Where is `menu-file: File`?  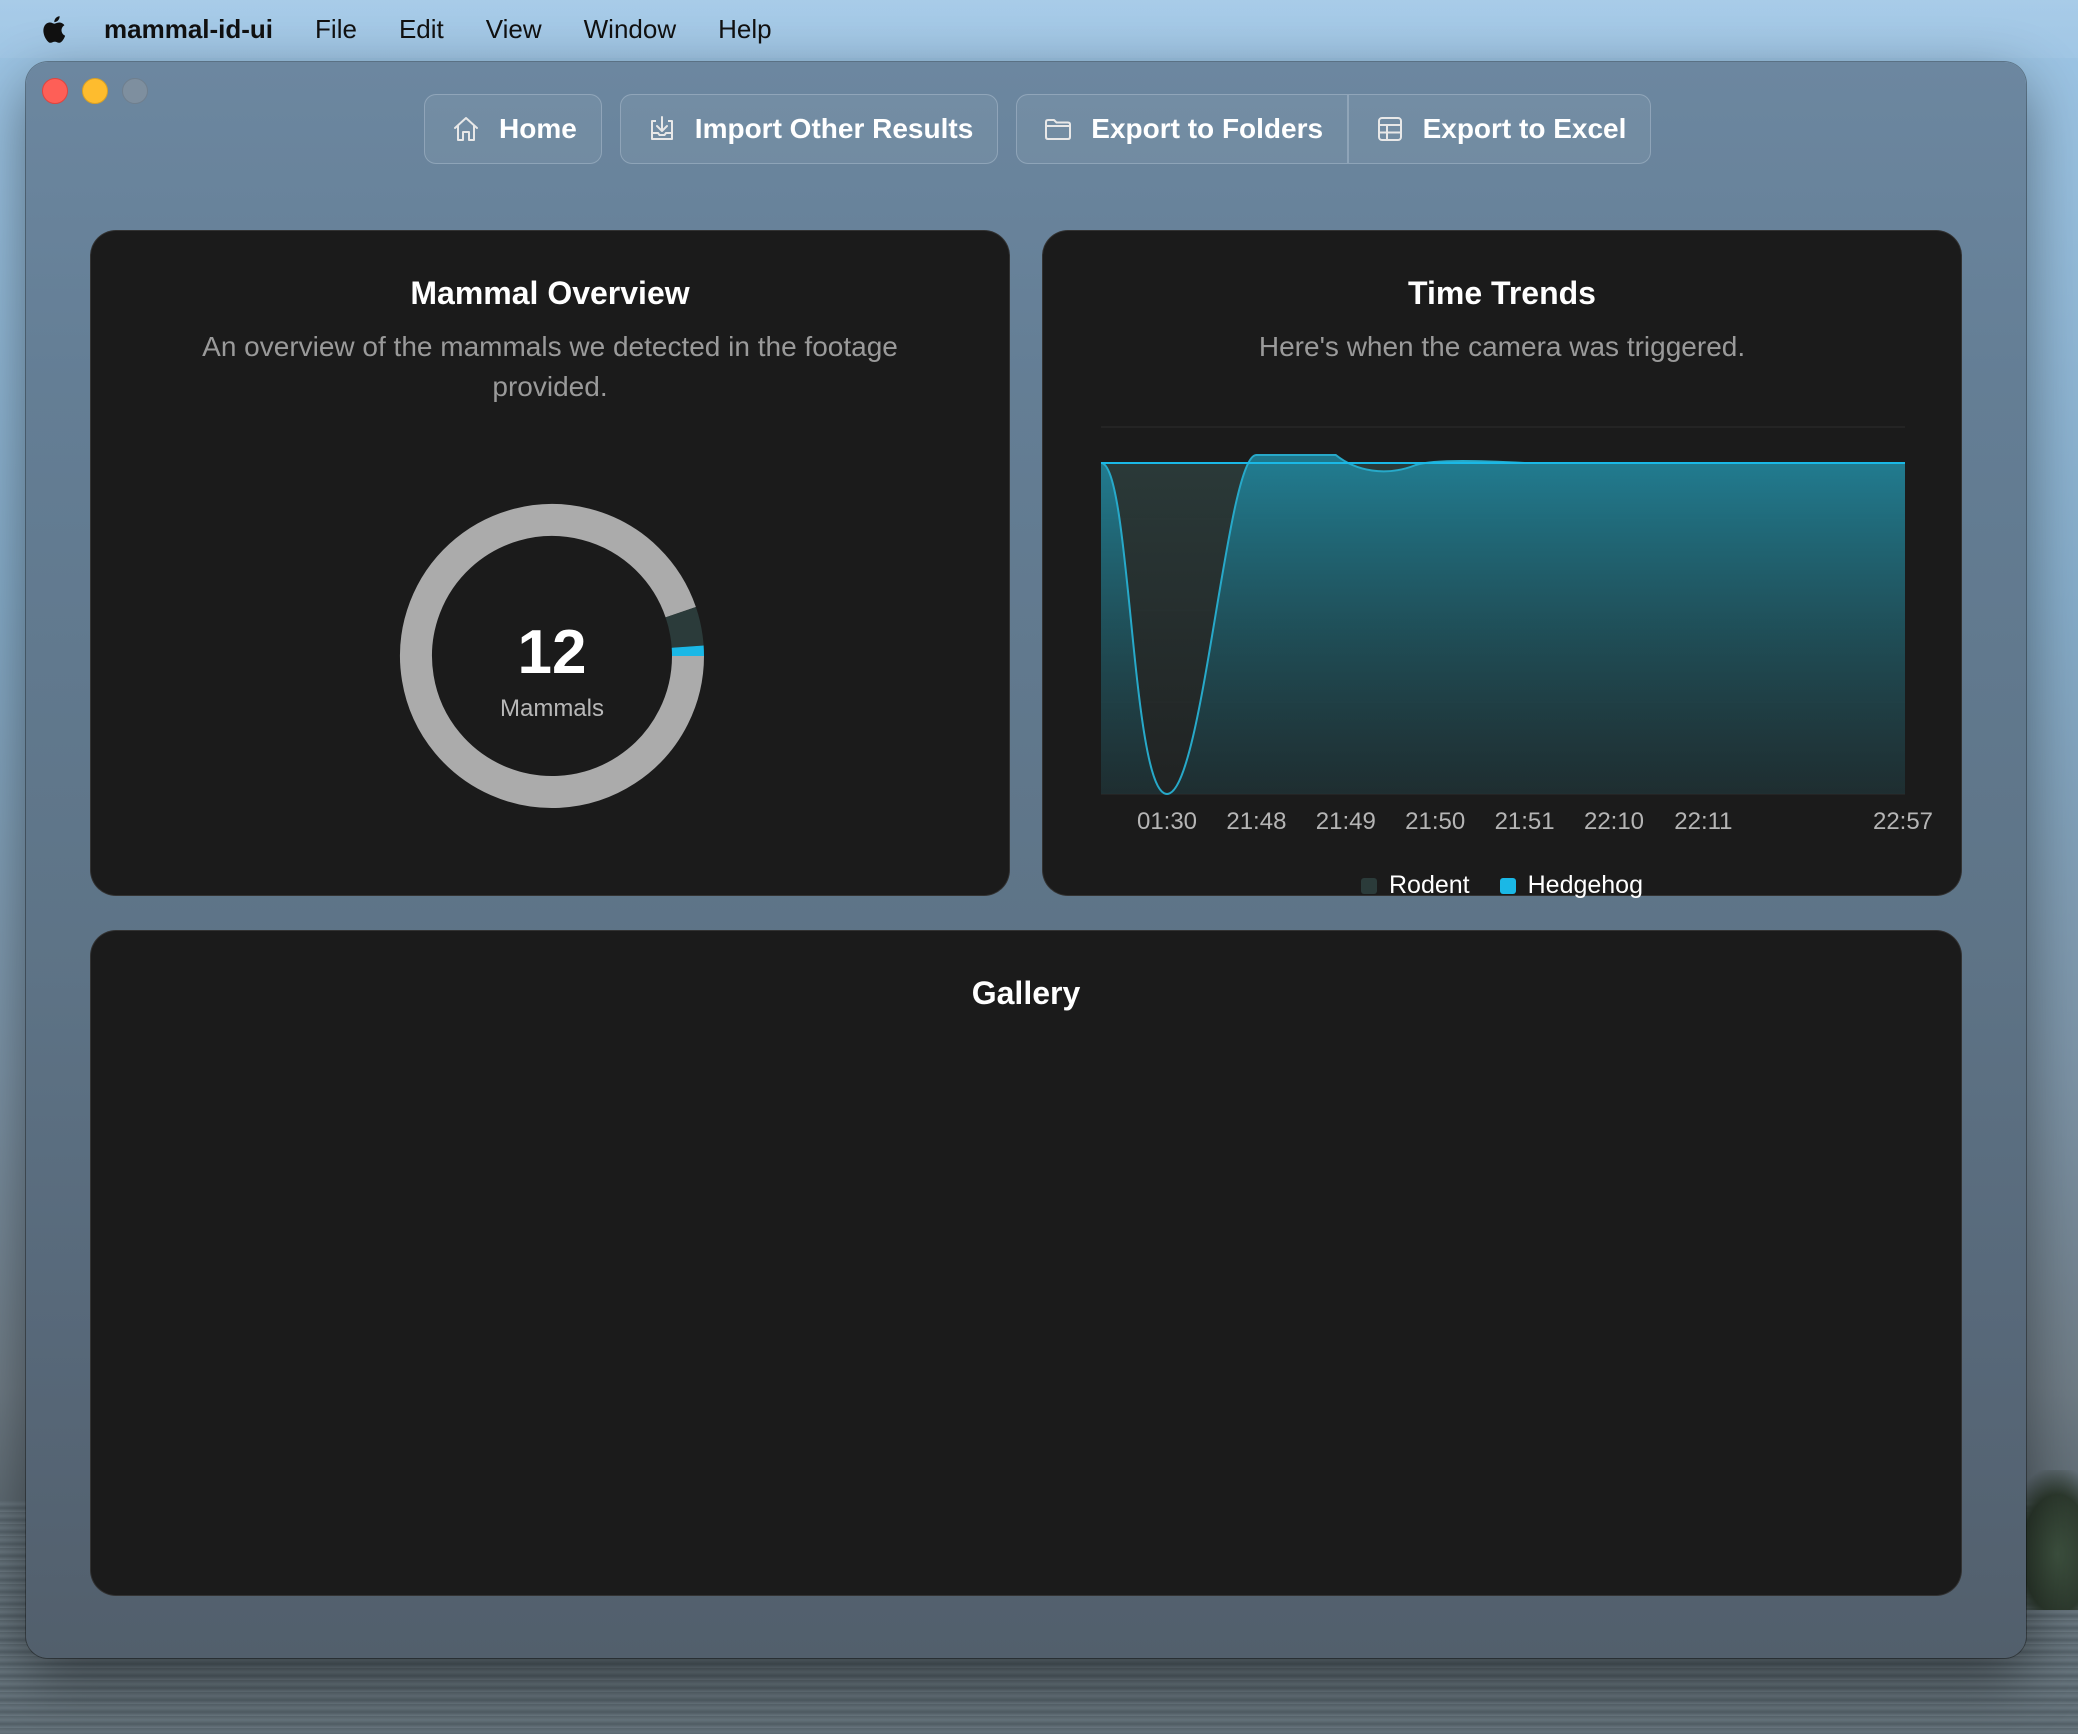 menu-file: File is located at coordinates (336, 29).